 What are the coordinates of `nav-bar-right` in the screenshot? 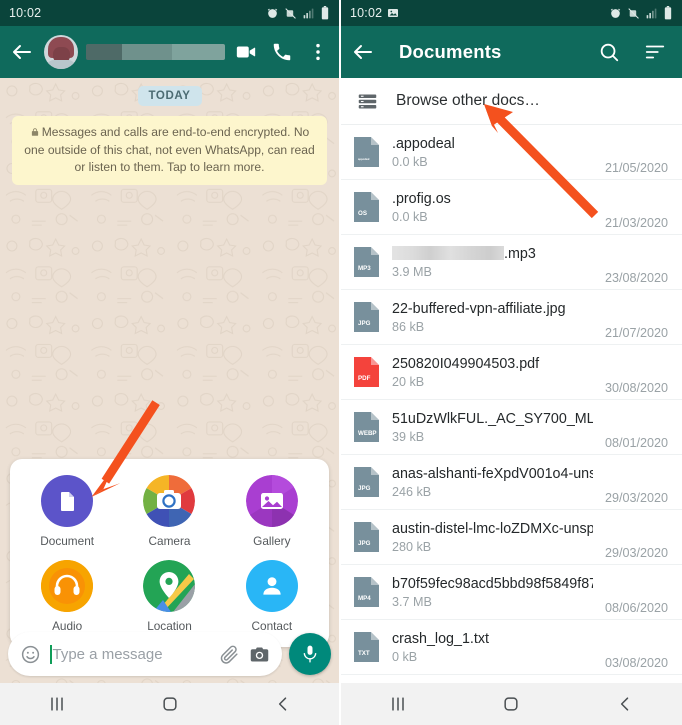 It's located at (511, 704).